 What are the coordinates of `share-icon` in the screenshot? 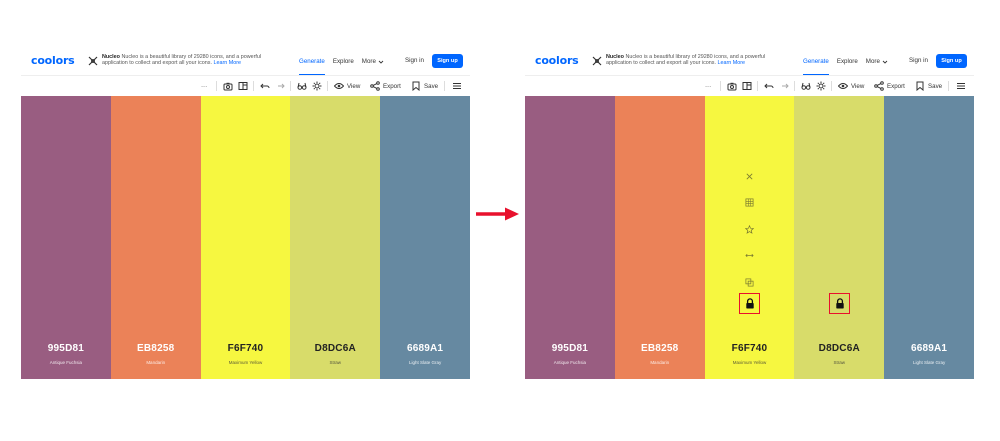 It's located at (879, 86).